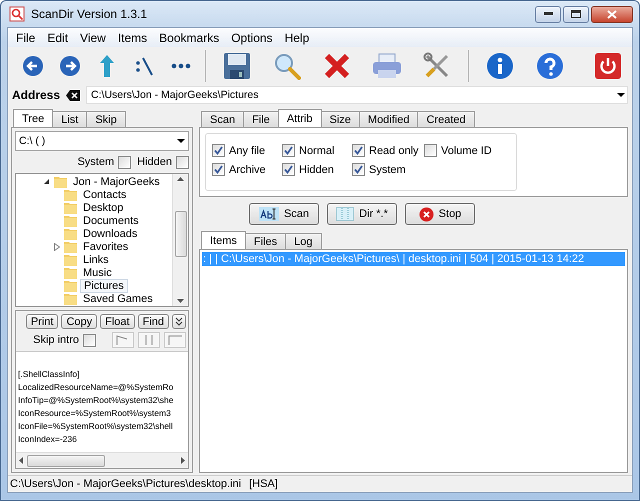  Describe the element at coordinates (102, 141) in the screenshot. I see `drive-dropdown: C:\ ( )` at that location.